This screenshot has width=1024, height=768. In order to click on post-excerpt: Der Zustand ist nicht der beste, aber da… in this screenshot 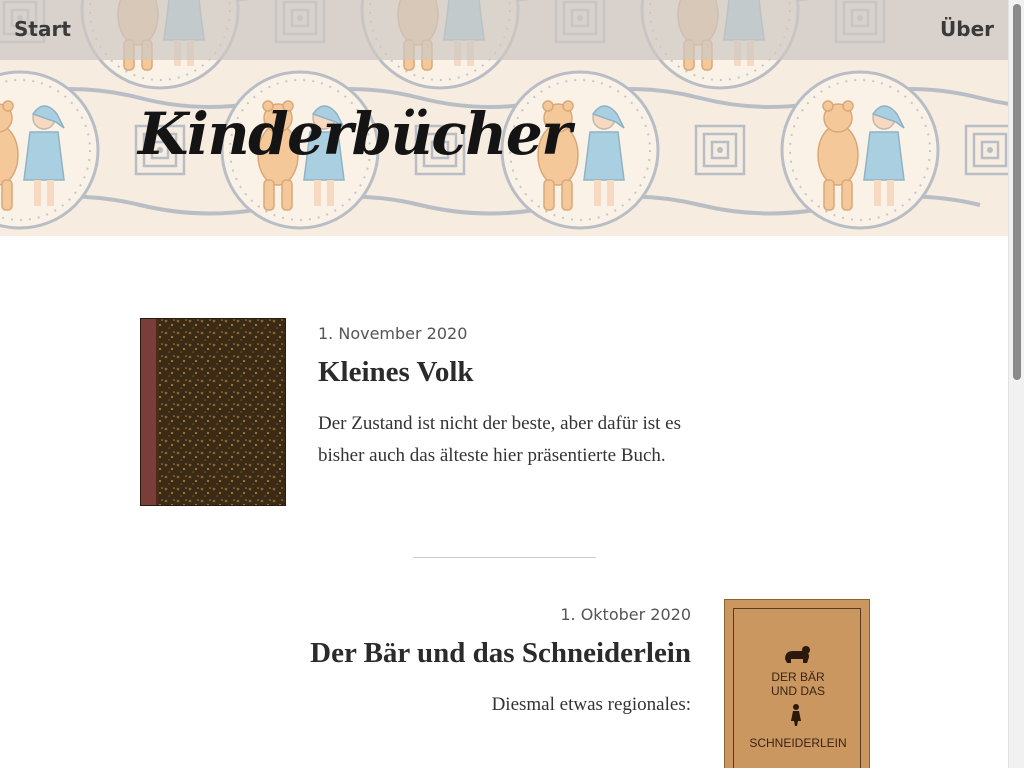, I will do `click(499, 439)`.